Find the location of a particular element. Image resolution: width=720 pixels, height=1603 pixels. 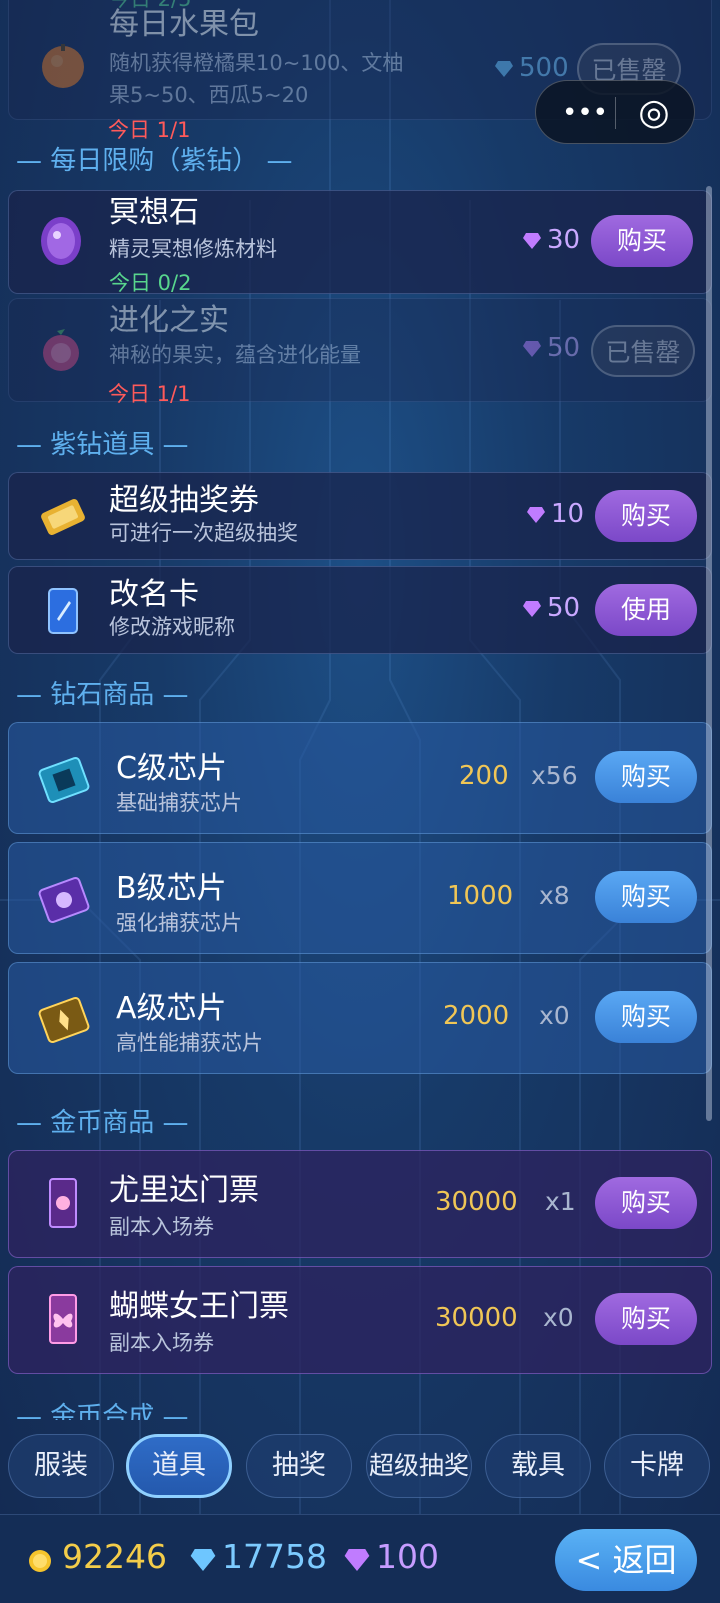

chip-a-buy-button: 购买 is located at coordinates (646, 1017).